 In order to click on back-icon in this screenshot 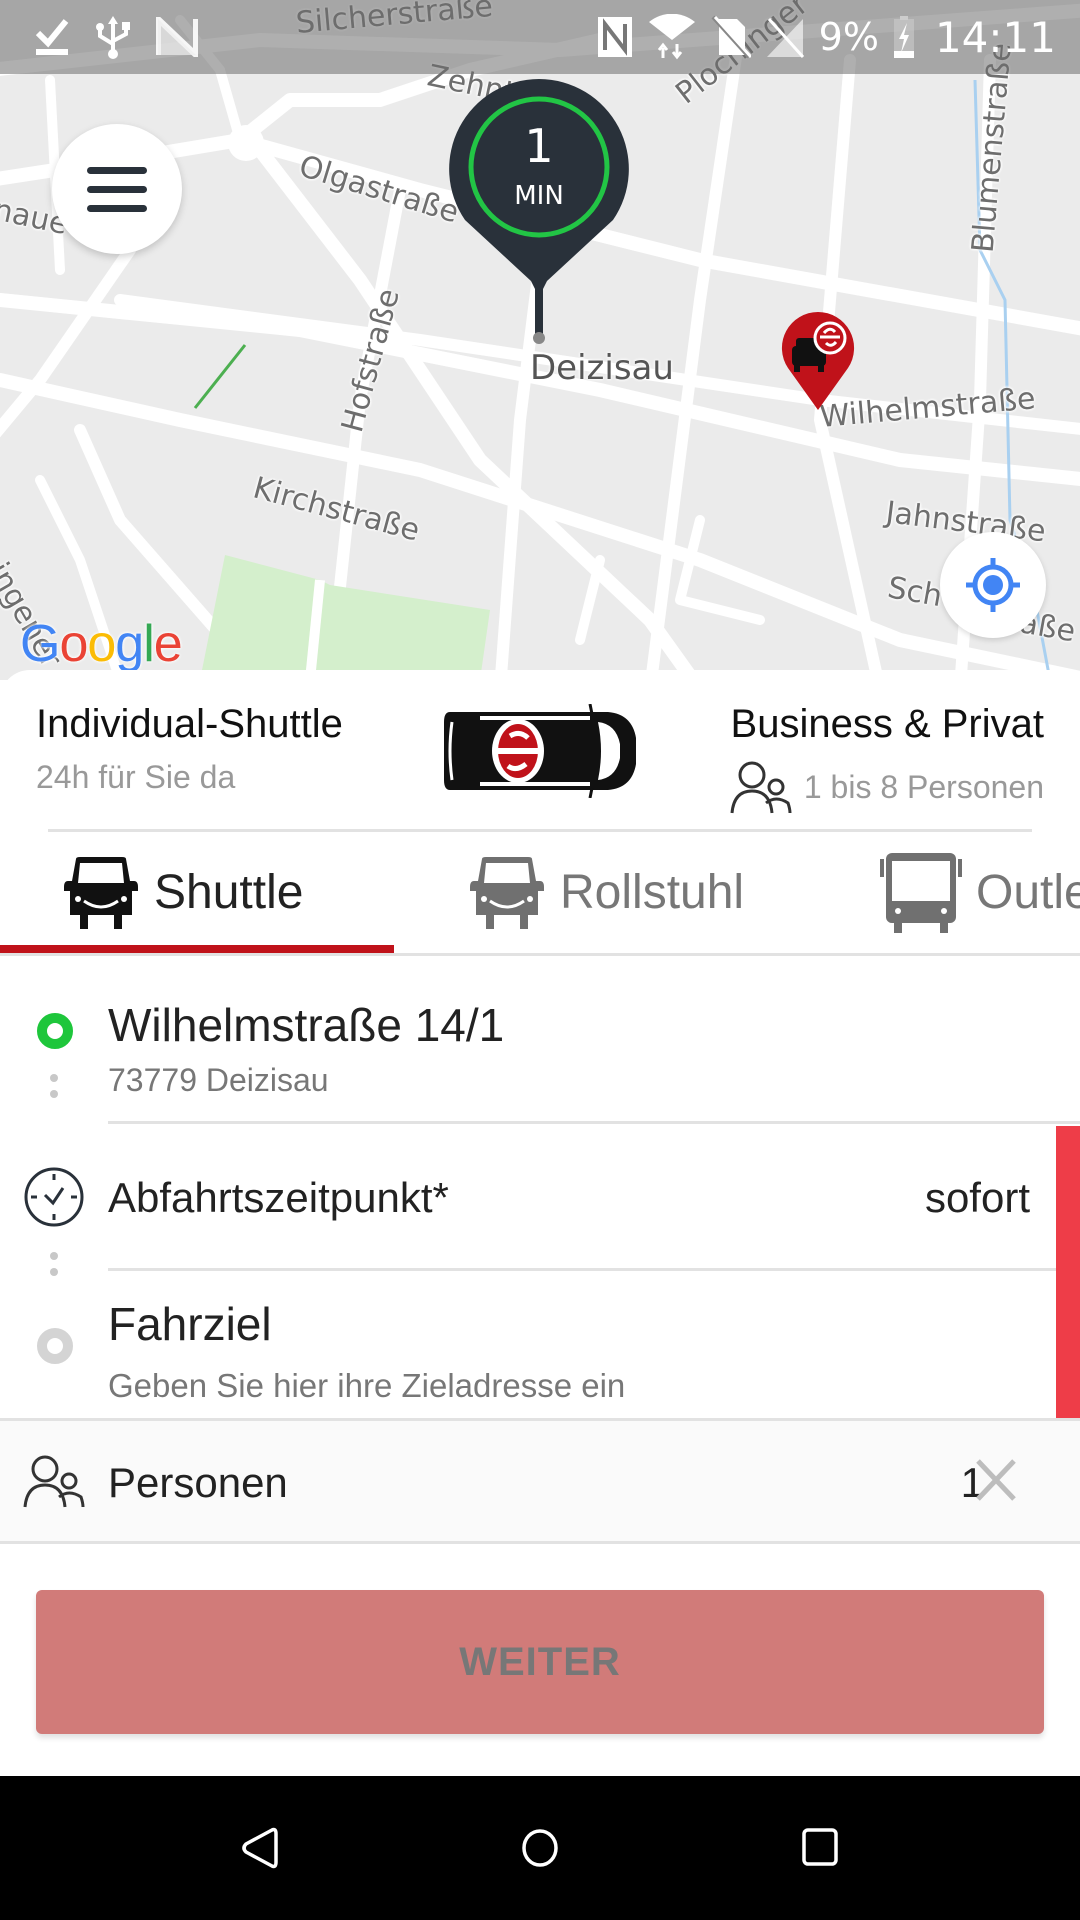, I will do `click(260, 1848)`.